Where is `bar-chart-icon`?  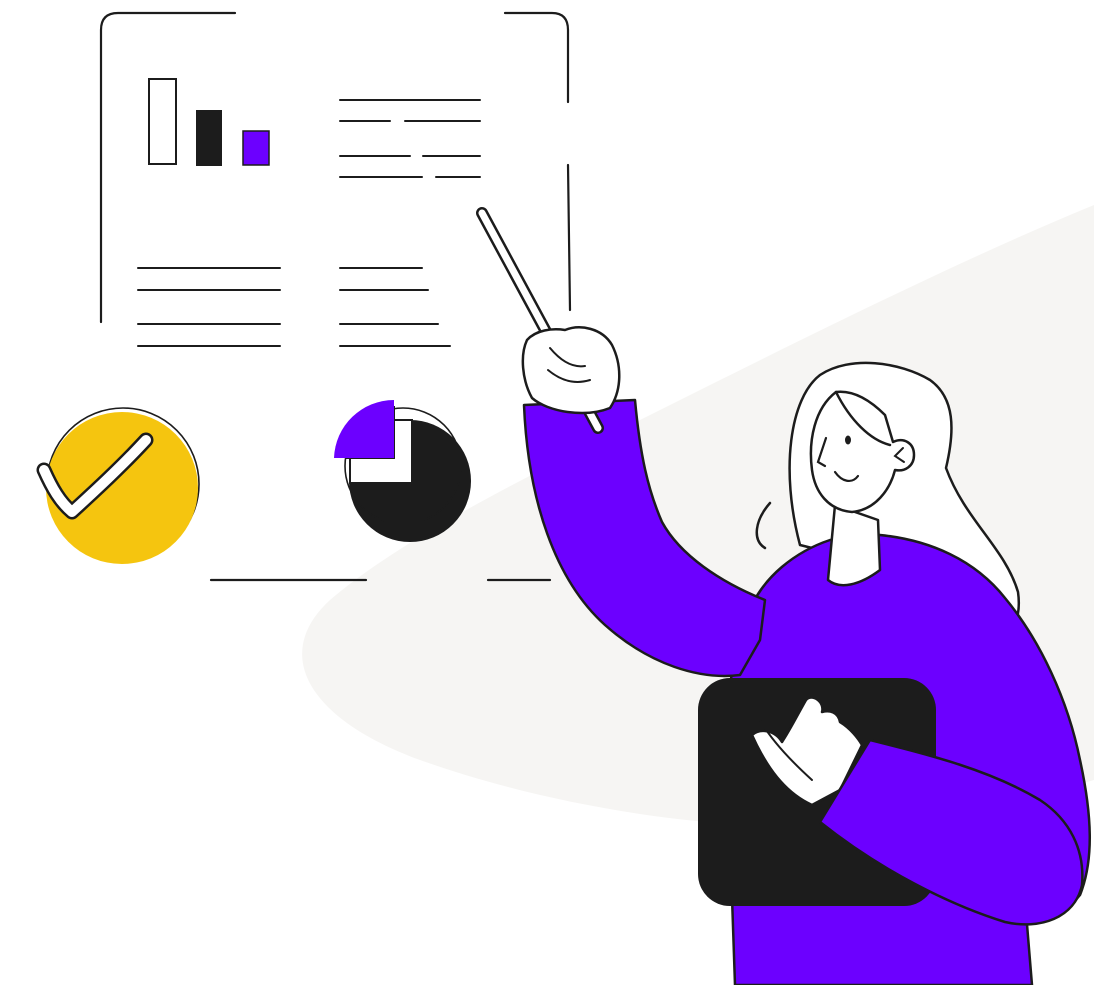
bar-chart-icon is located at coordinates (209, 122).